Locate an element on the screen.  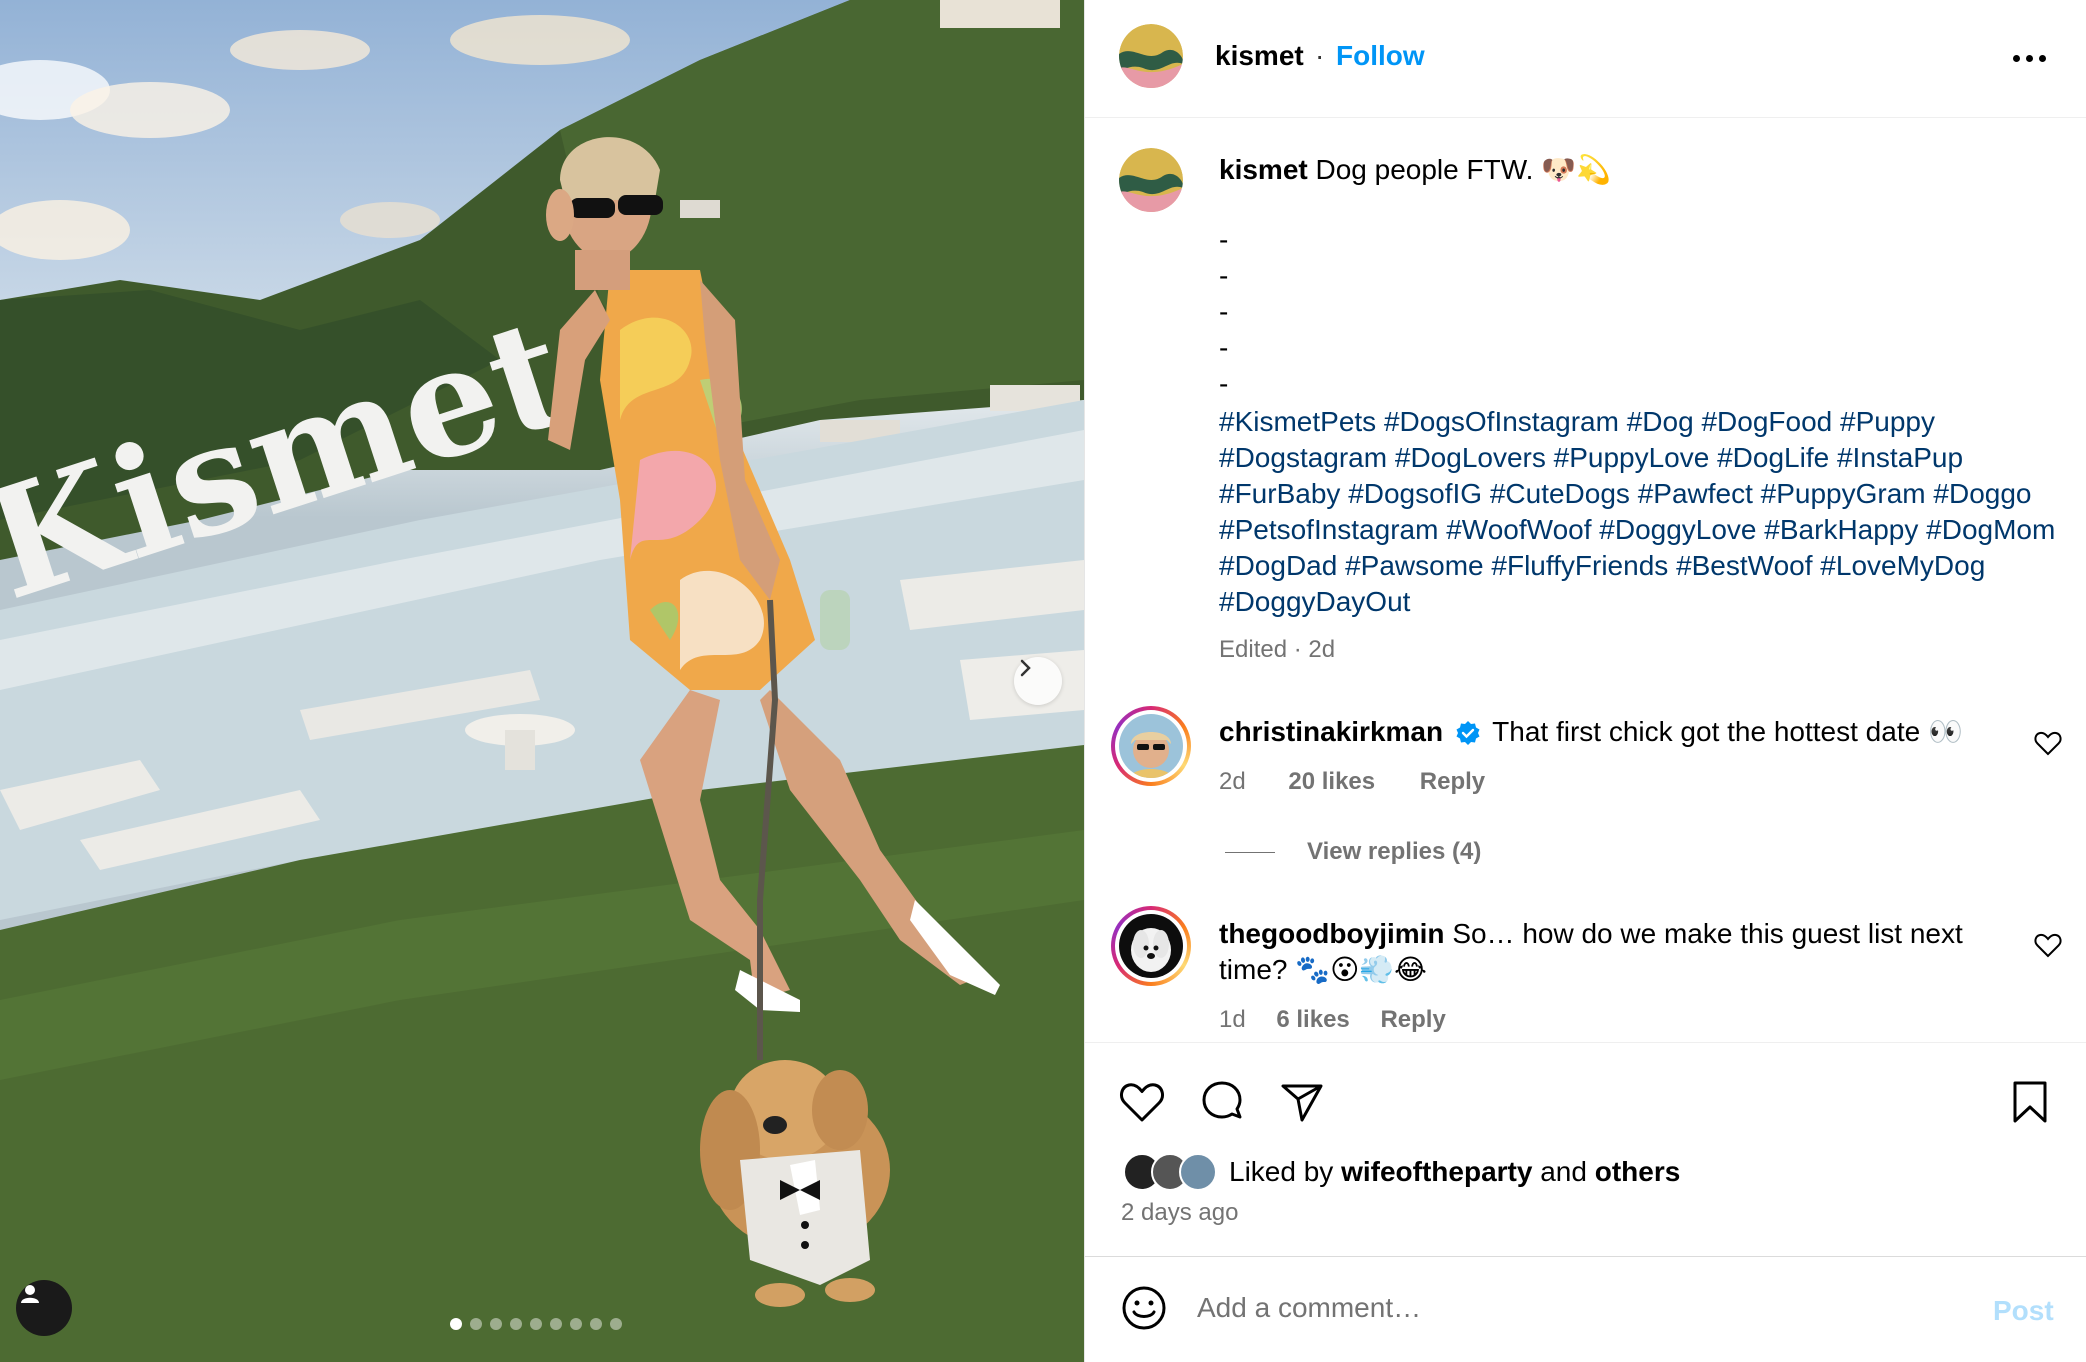
liked-by-and: and is located at coordinates (1563, 1171).